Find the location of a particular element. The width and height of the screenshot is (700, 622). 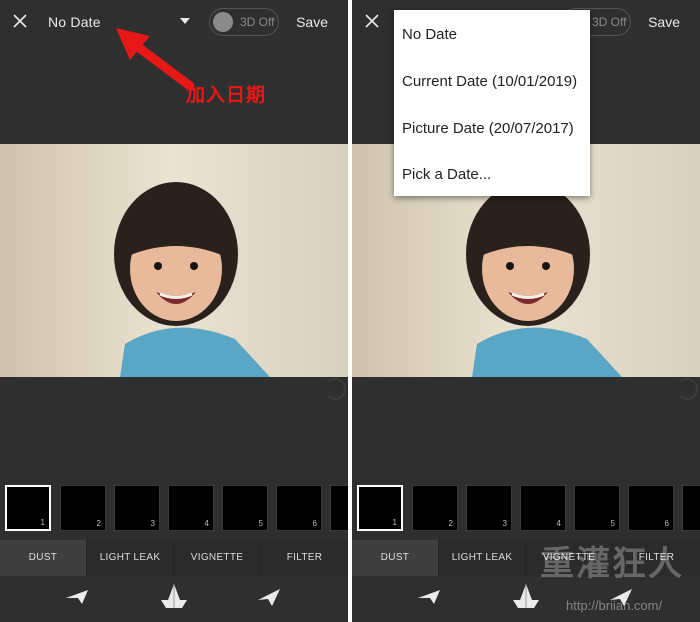

tab-vignette: VIGNETTE is located at coordinates (217, 558).